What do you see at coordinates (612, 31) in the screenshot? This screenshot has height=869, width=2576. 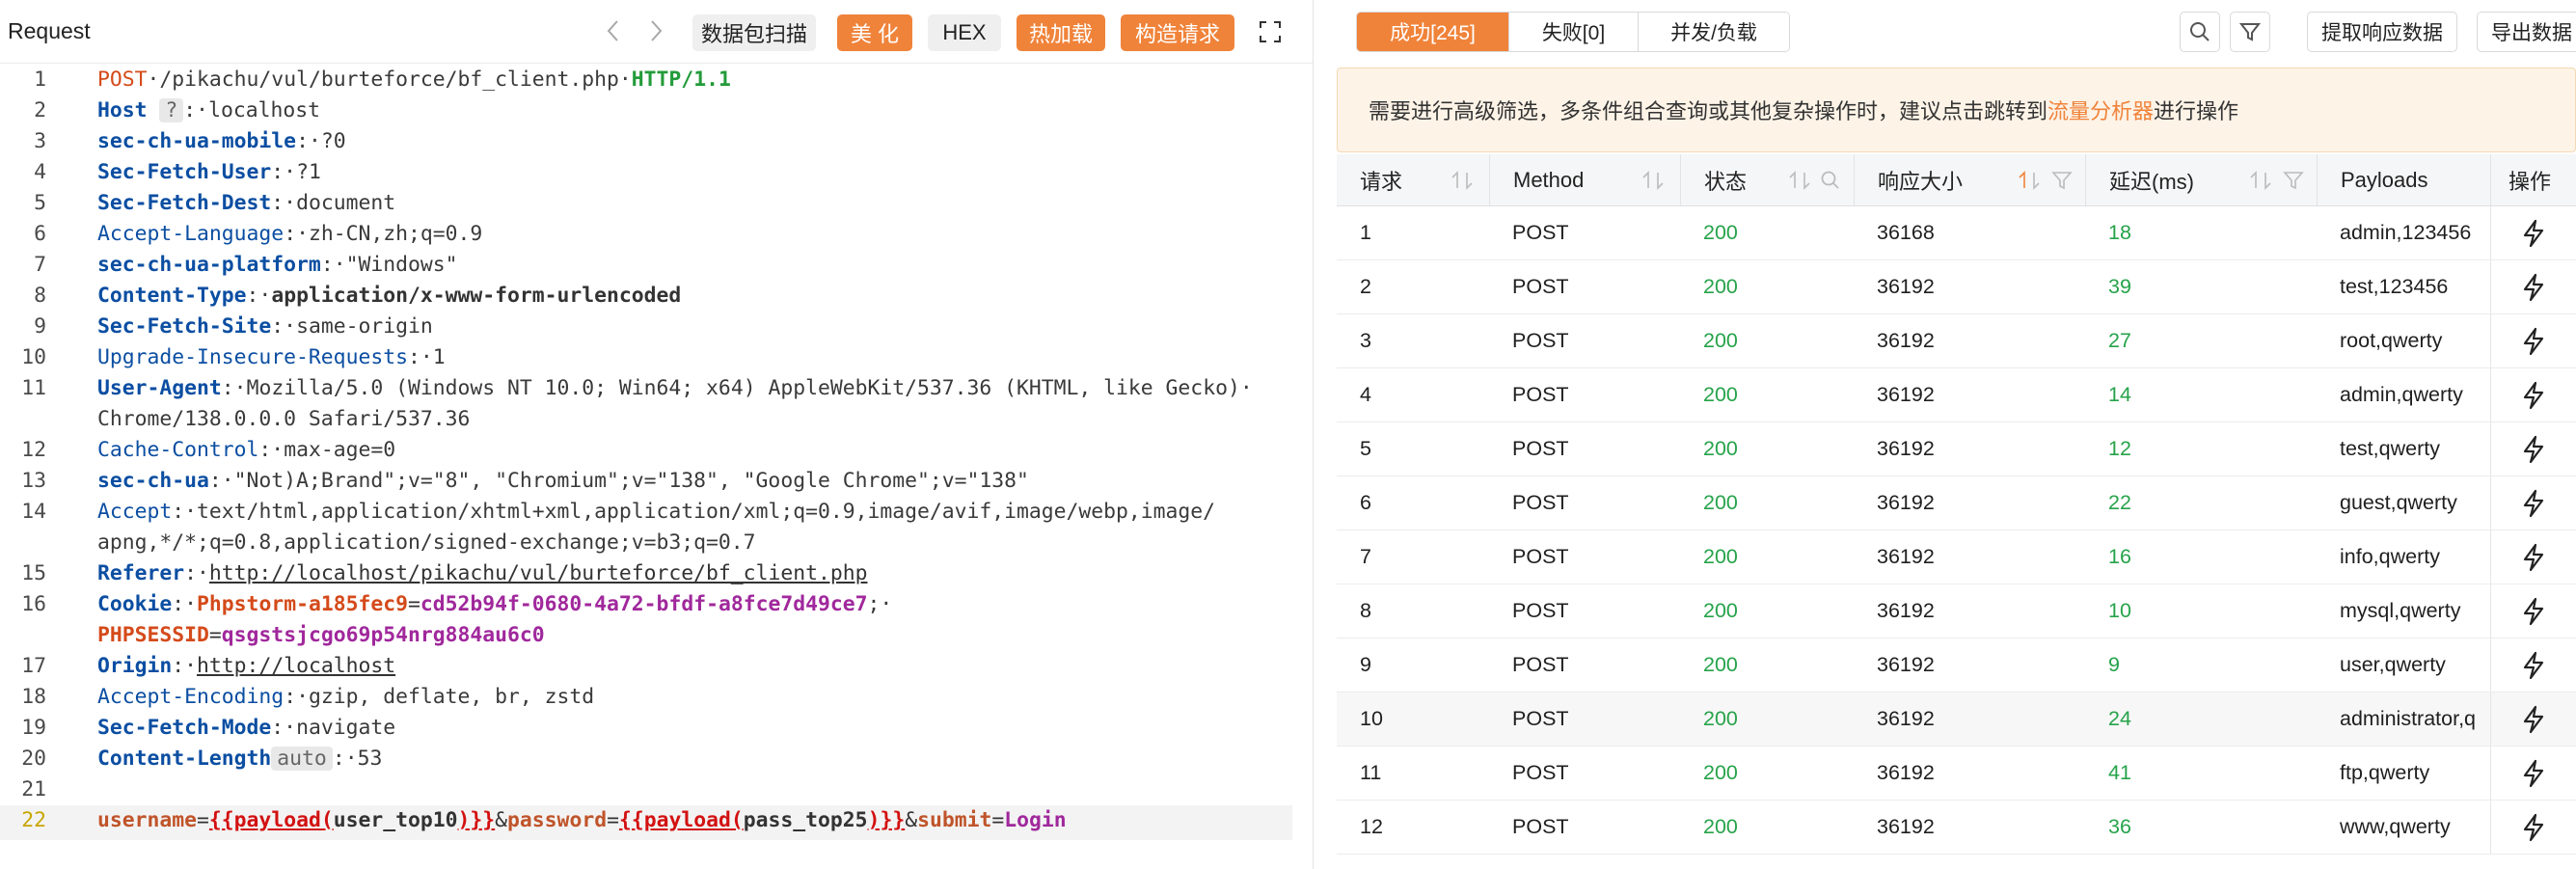 I see `chevron-left-icon` at bounding box center [612, 31].